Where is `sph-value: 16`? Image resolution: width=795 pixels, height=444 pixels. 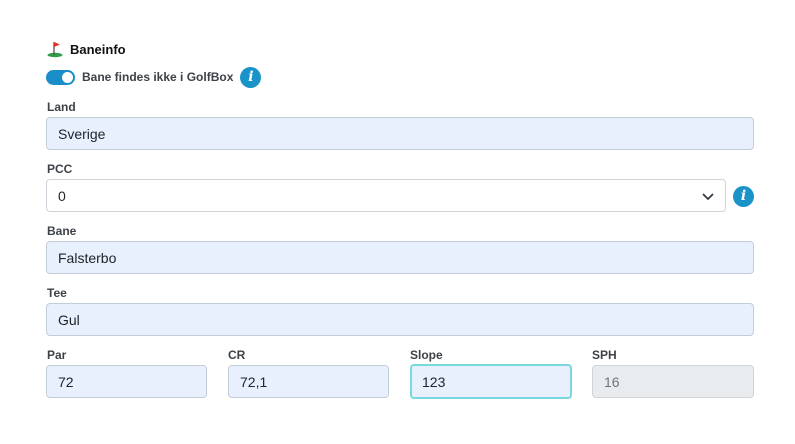 sph-value: 16 is located at coordinates (612, 381).